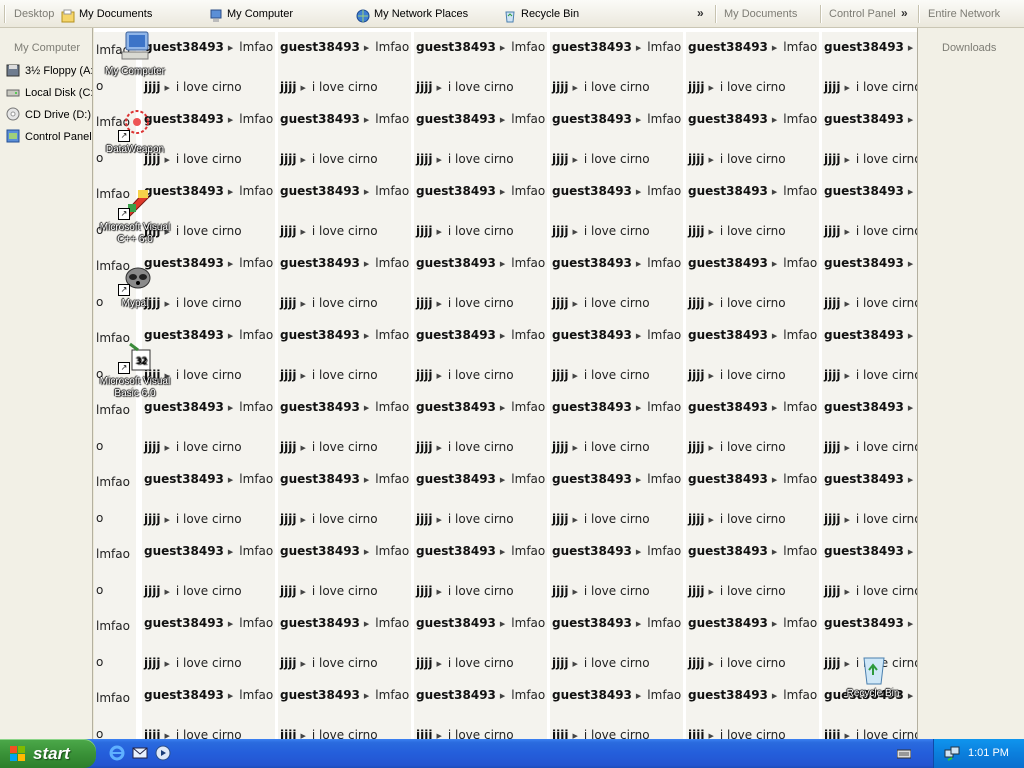 The image size is (1024, 768). Describe the element at coordinates (873, 676) in the screenshot. I see `desktop-icon-recycle-bin: Recycle Bin` at that location.